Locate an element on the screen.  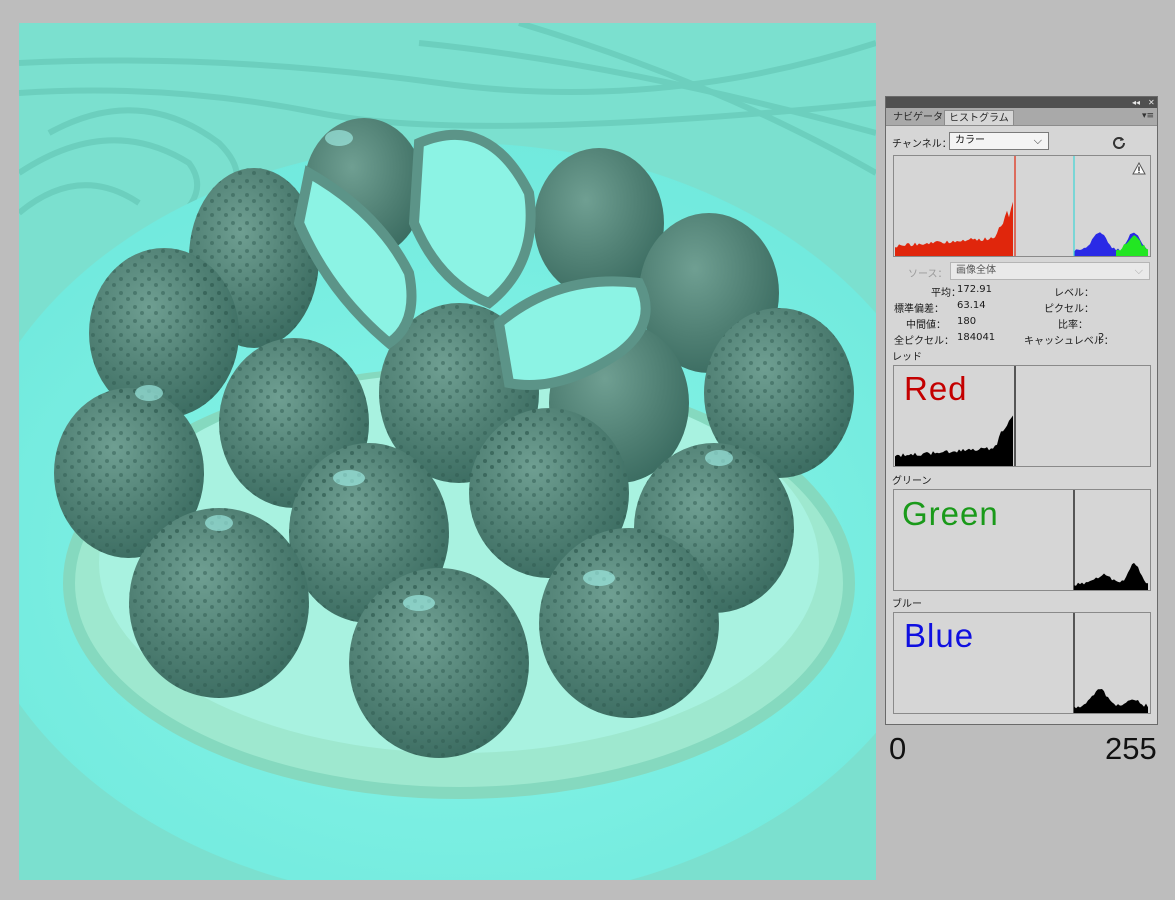
scale-min-label: 0 is located at coordinates (897, 749).